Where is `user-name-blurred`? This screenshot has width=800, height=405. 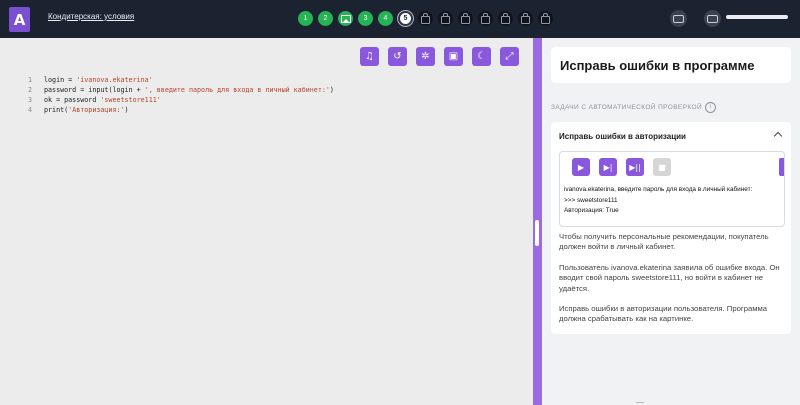
user-name-blurred is located at coordinates (757, 17).